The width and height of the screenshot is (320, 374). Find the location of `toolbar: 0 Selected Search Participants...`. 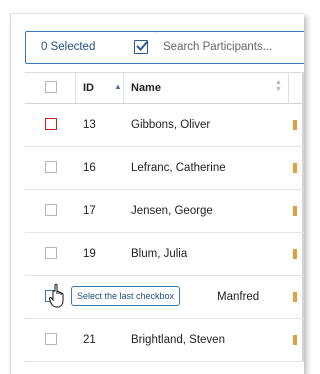

toolbar: 0 Selected Search Participants... is located at coordinates (157, 43).